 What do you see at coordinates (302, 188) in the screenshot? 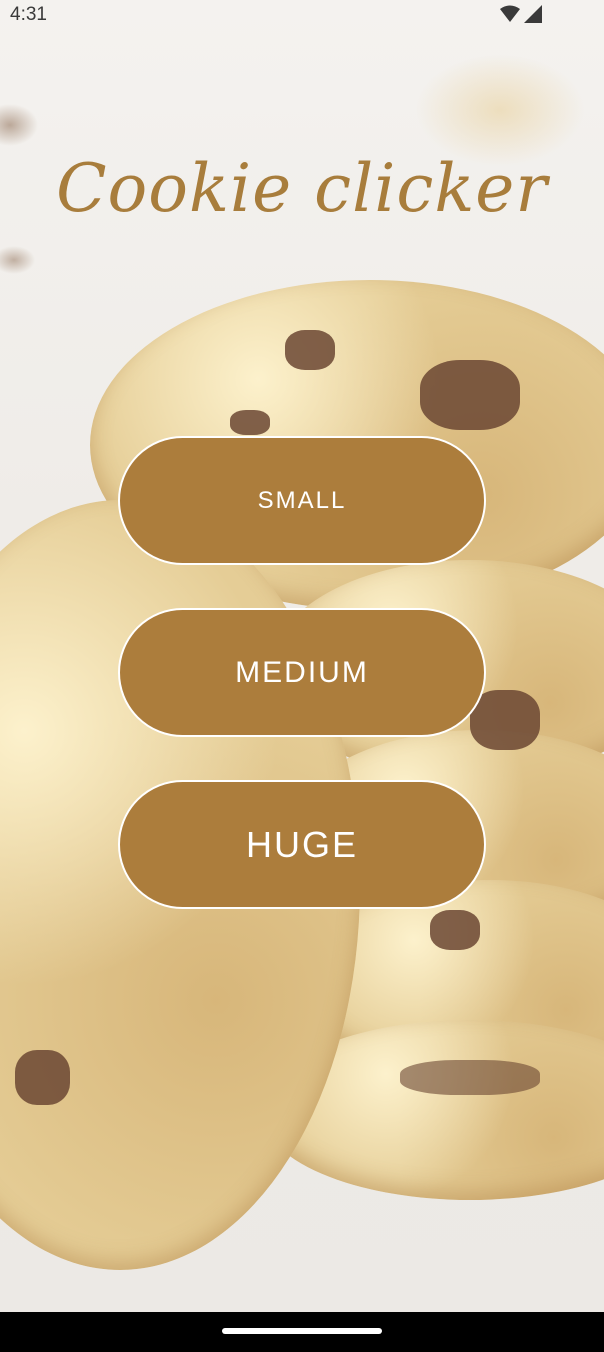
I see `app-title: Cookie clicker` at bounding box center [302, 188].